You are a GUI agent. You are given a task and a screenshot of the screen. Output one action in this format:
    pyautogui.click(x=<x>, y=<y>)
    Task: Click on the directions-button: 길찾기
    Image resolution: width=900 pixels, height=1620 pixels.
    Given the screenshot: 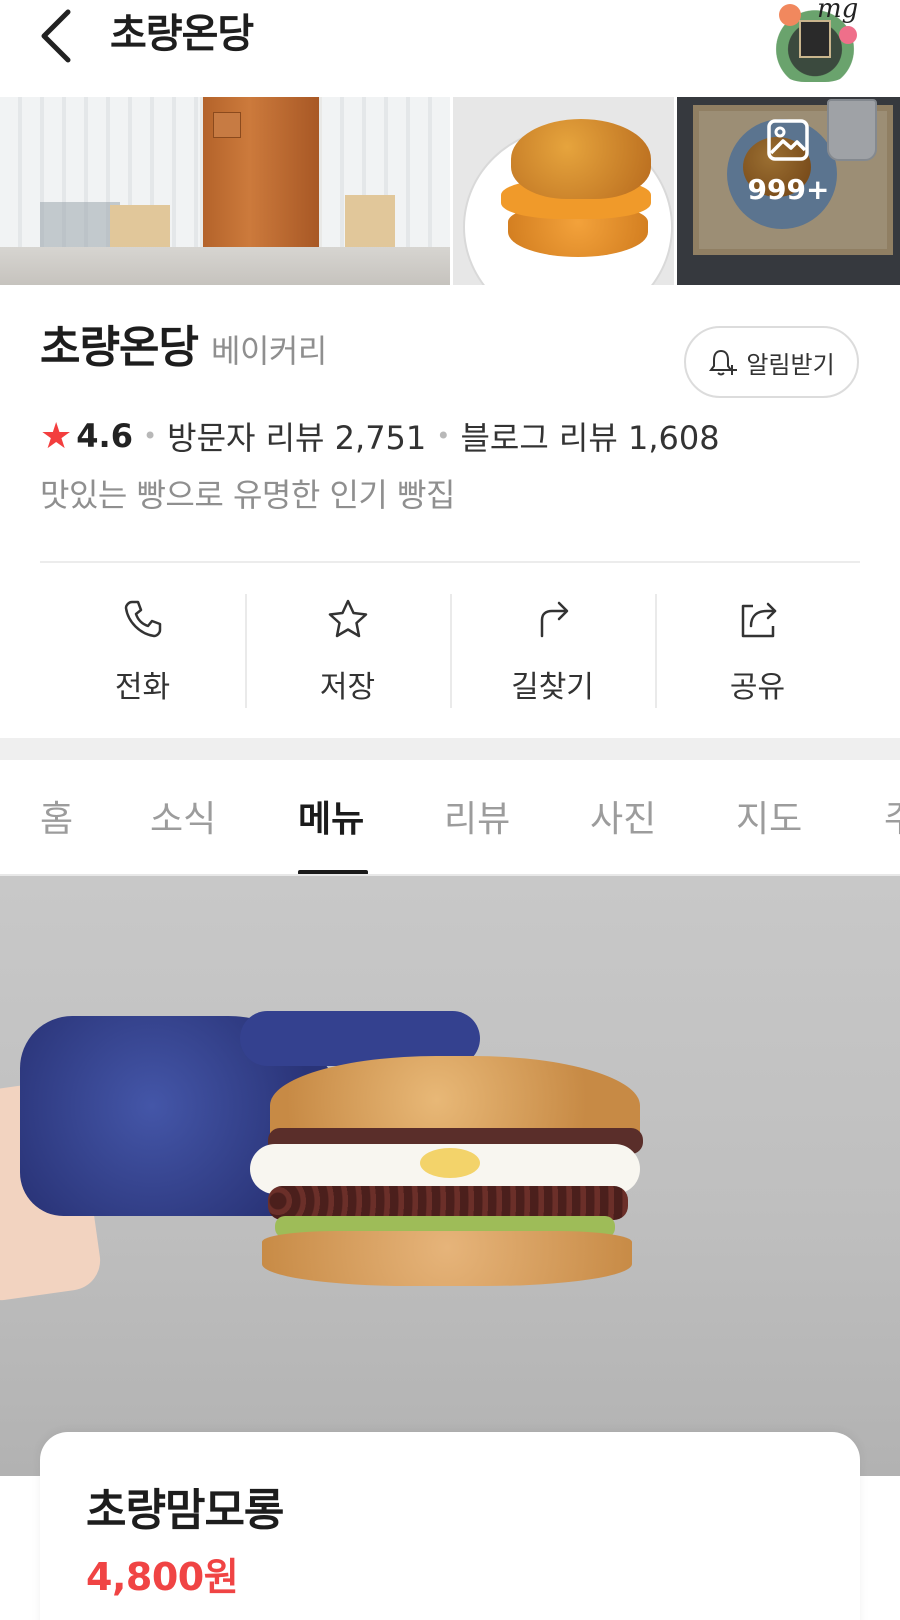 What is the action you would take?
    pyautogui.click(x=552, y=650)
    